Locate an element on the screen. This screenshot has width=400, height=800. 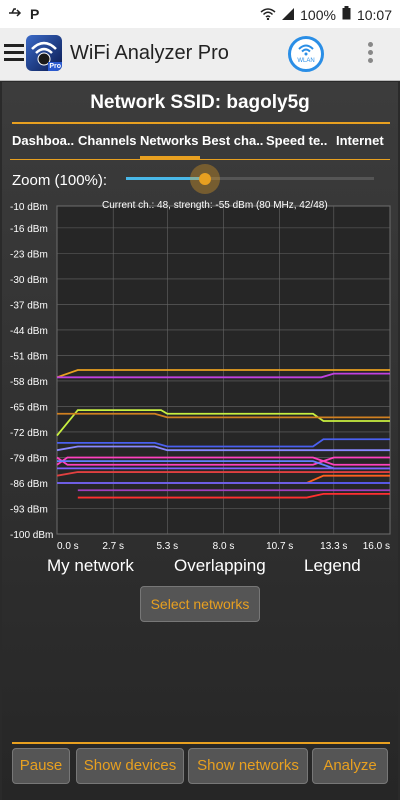
zoom-label: Zoom (100%): is located at coordinates (60, 180).